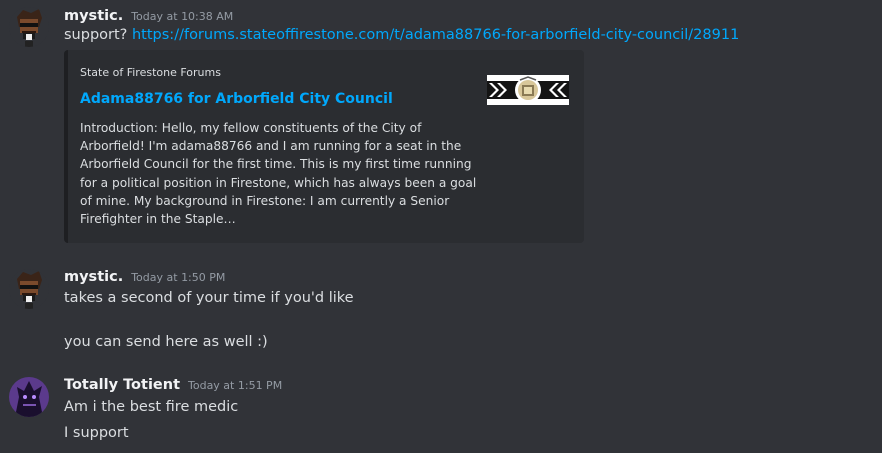  What do you see at coordinates (166, 342) in the screenshot?
I see `message-text: you can send here as well :)` at bounding box center [166, 342].